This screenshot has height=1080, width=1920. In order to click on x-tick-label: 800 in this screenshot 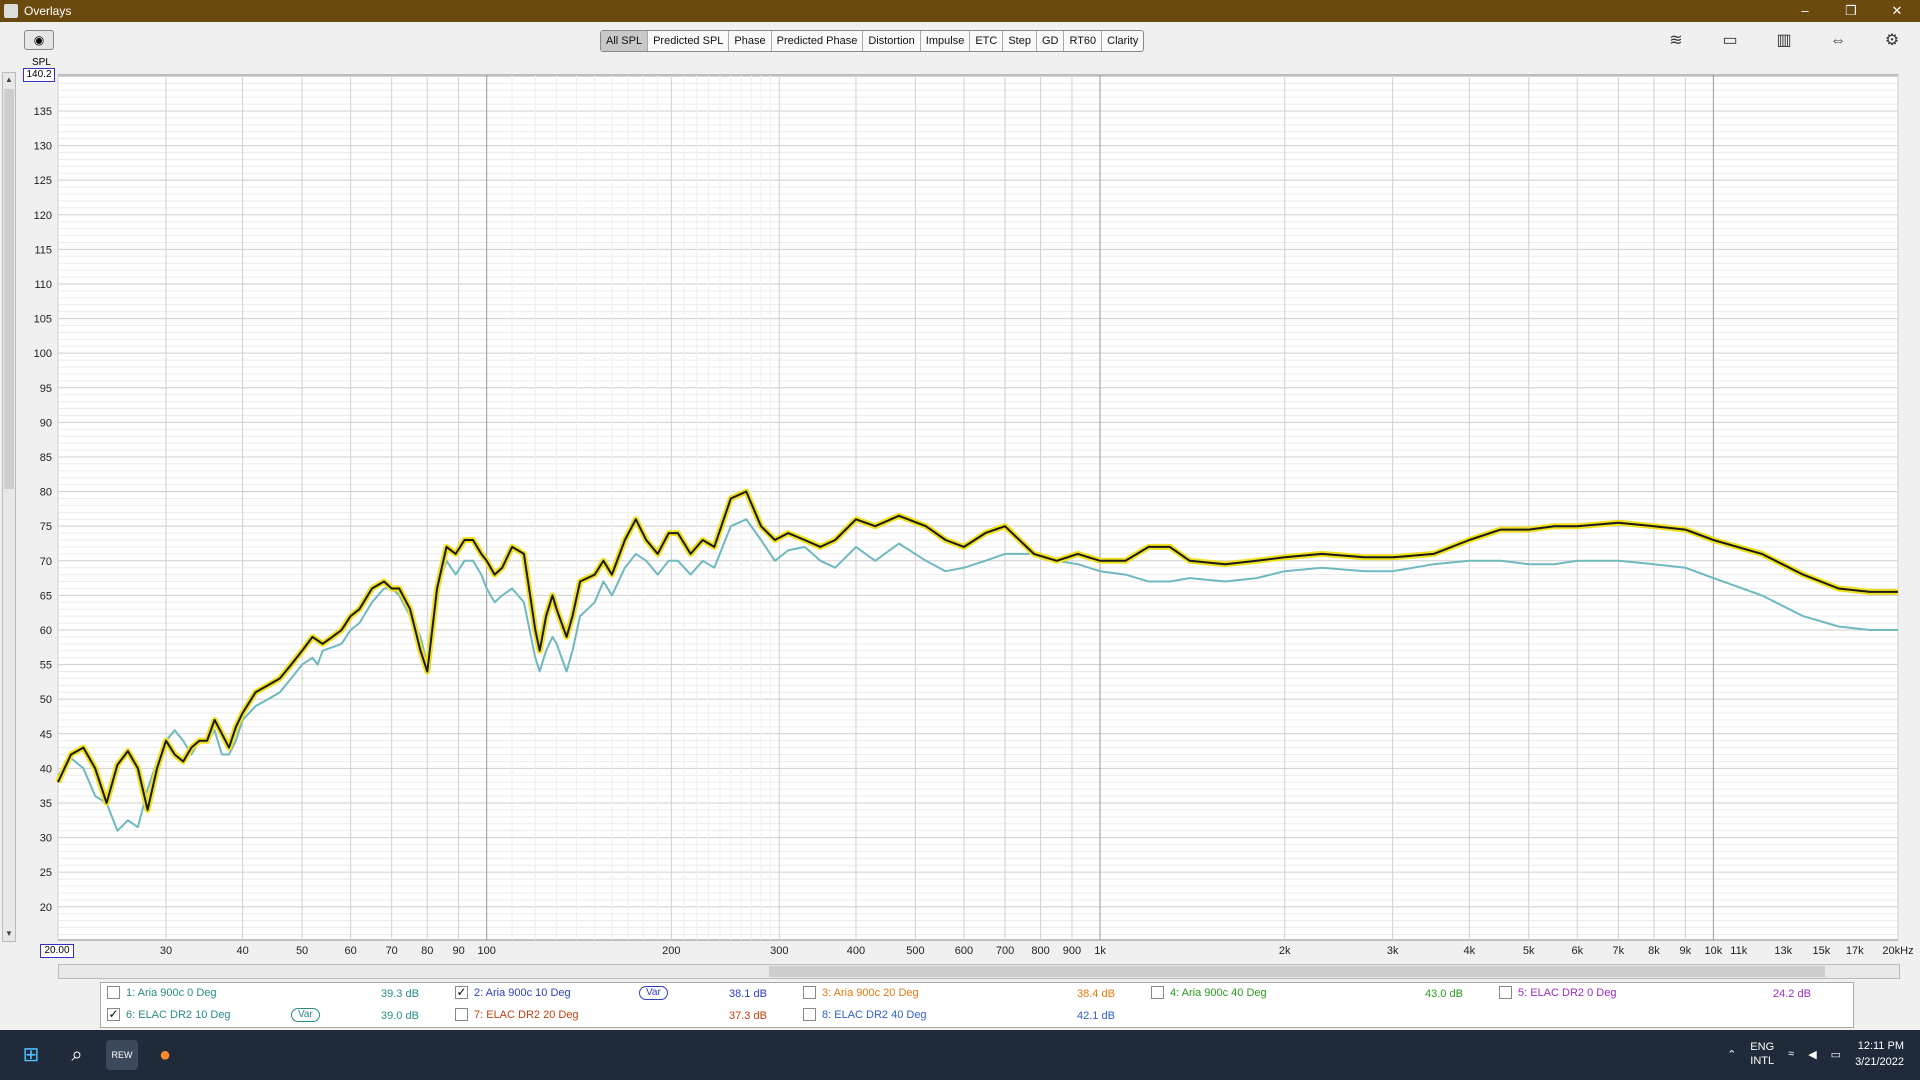, I will do `click(1040, 951)`.